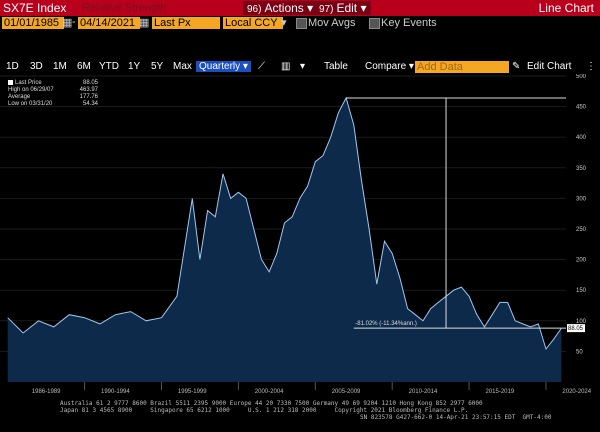 The image size is (600, 432). I want to click on edit-menu: 97) Edit ▾, so click(343, 8).